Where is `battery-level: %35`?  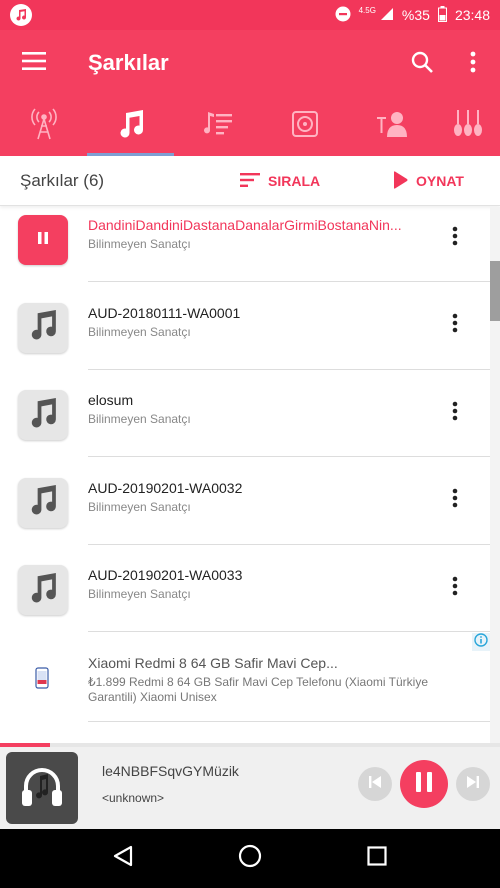
battery-level: %35 is located at coordinates (415, 15).